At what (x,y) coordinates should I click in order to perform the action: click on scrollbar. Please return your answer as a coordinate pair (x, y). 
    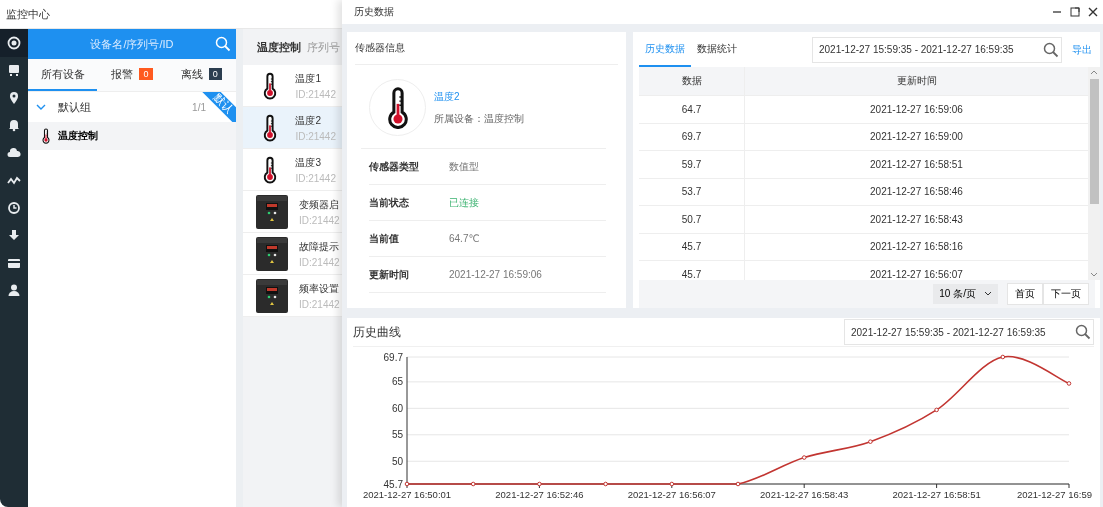
    Looking at the image, I should click on (1094, 173).